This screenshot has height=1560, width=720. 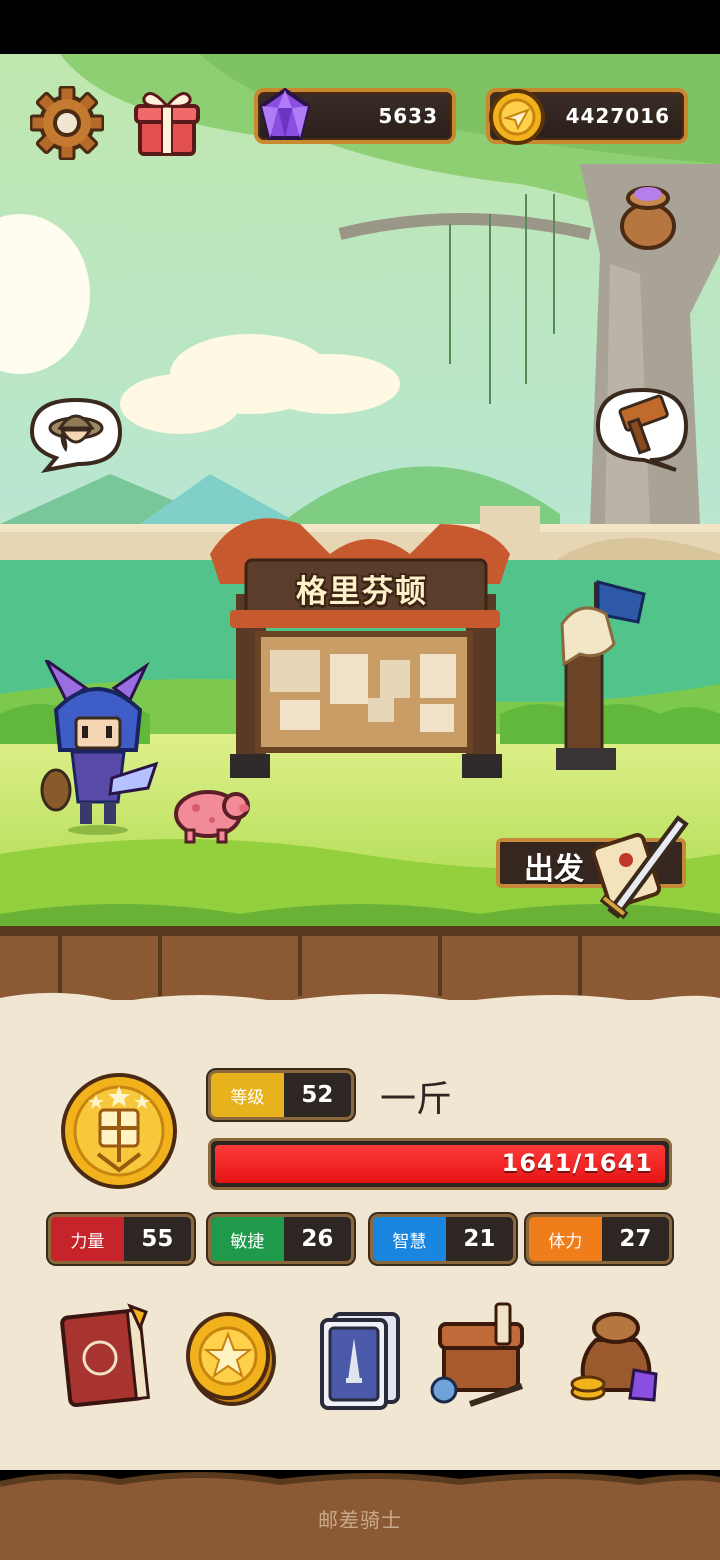 I want to click on stat-label: 敏捷, so click(x=247, y=1239).